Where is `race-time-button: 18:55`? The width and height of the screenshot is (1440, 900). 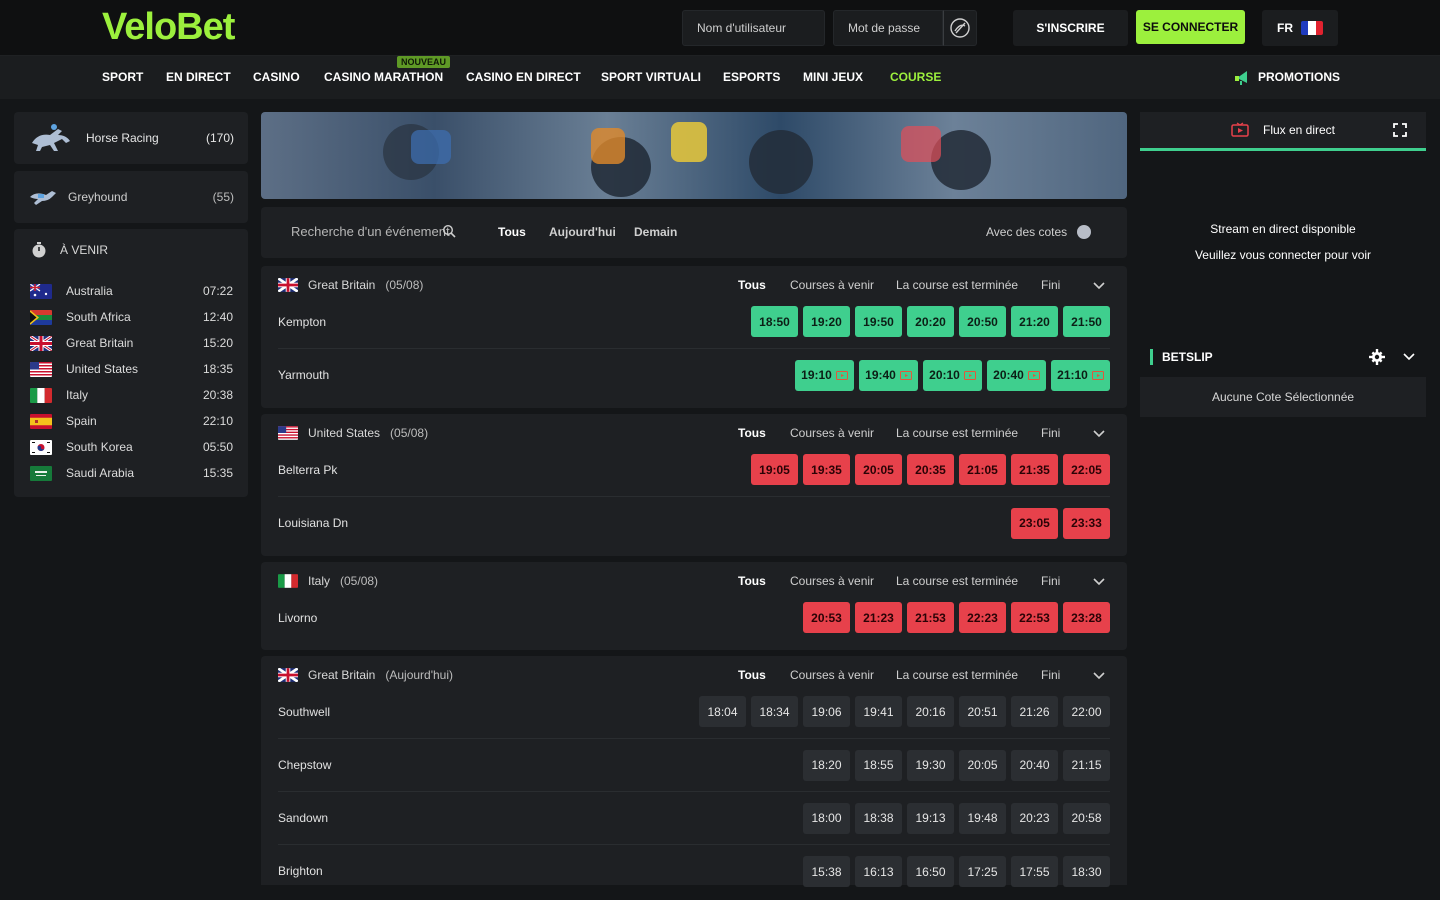 race-time-button: 18:55 is located at coordinates (878, 765).